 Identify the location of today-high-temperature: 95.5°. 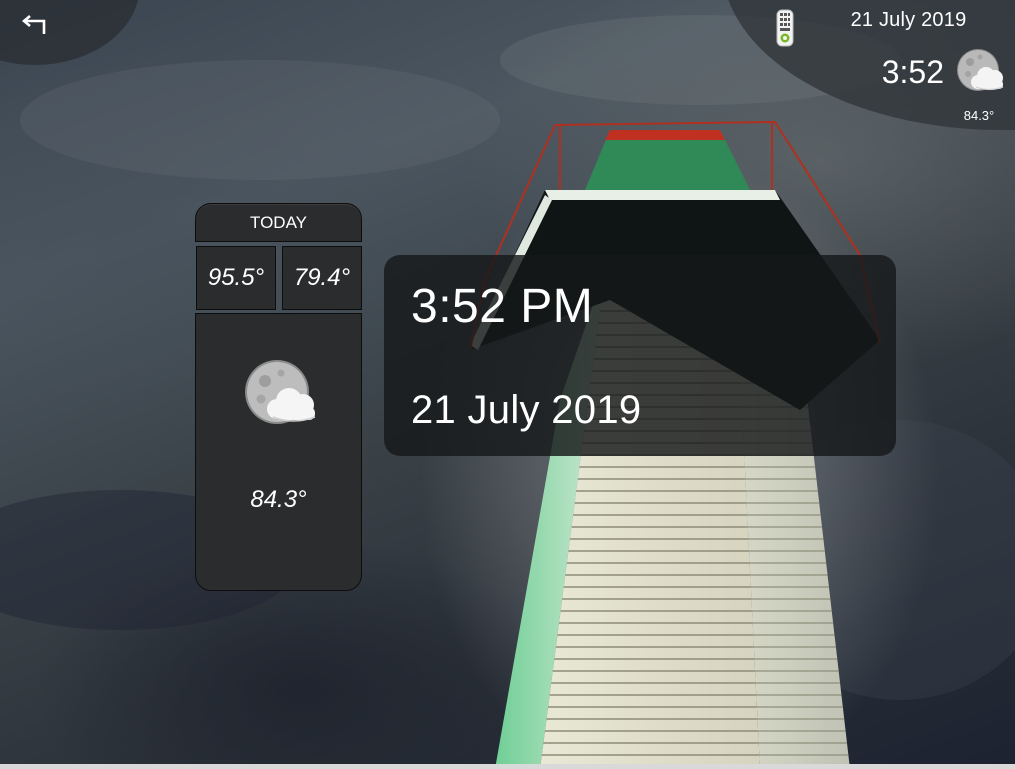
(236, 278).